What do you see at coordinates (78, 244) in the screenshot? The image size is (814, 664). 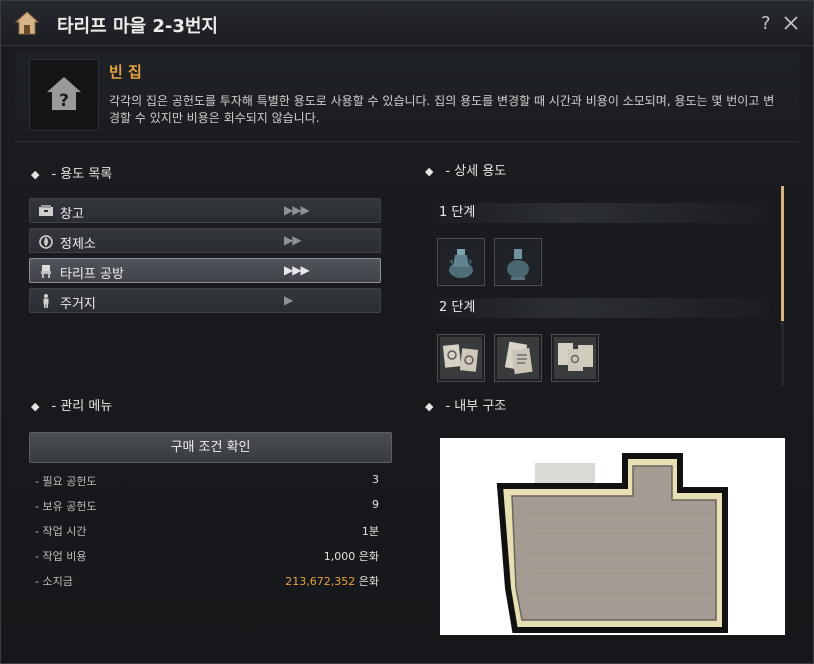 I see `usage-item-label: 정제소` at bounding box center [78, 244].